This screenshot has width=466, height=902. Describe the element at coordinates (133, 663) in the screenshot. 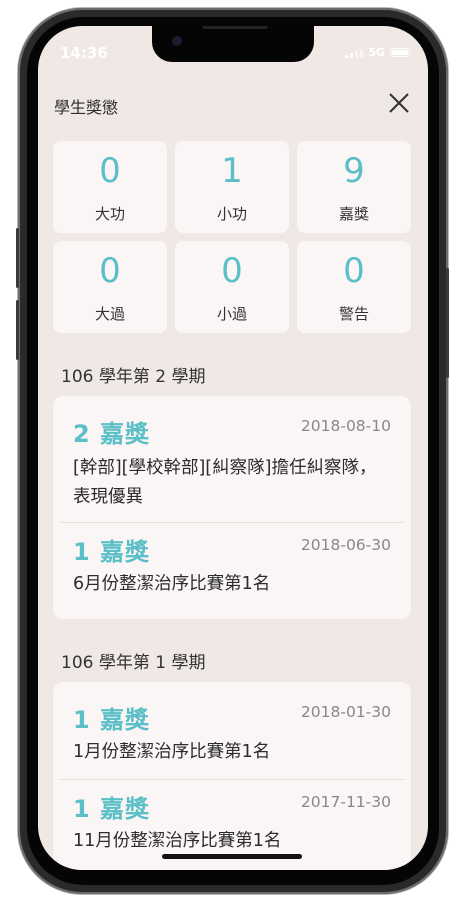

I see `semester-heading: 106 學年第 1 學期` at that location.